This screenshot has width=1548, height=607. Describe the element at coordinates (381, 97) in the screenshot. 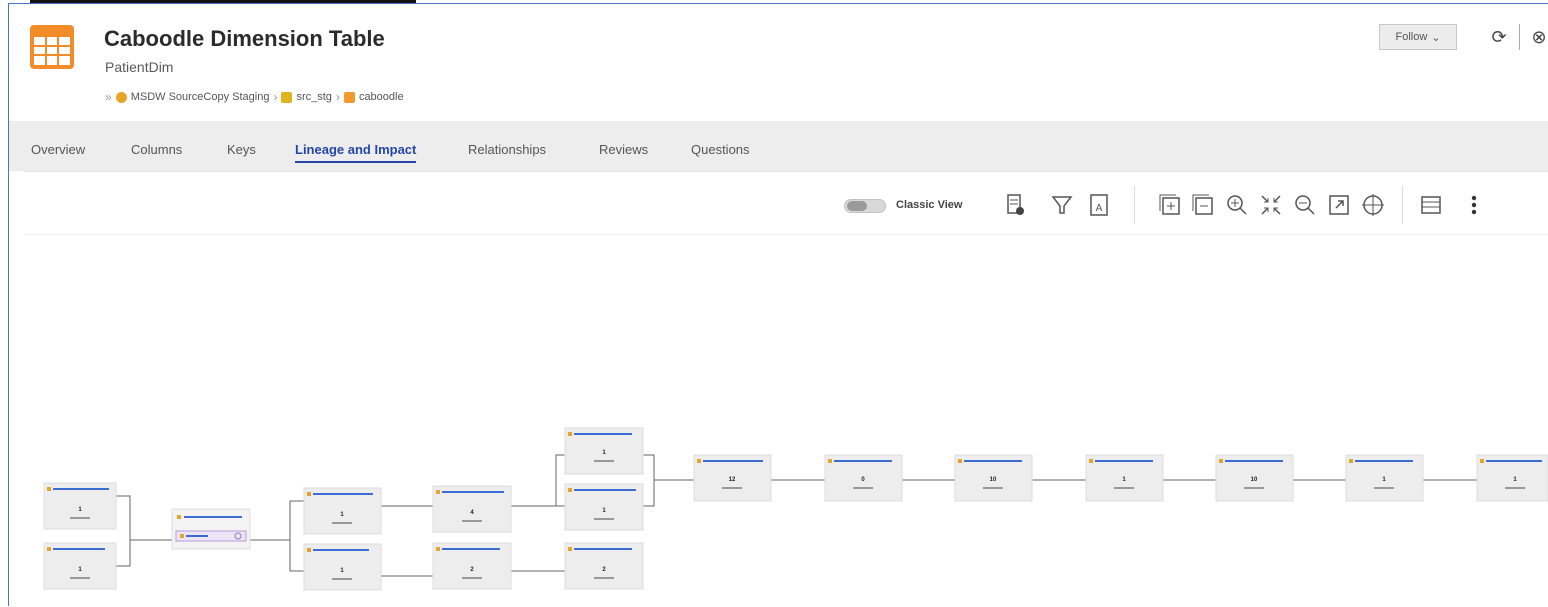

I see `breadcrumb-item-folder: caboodle` at that location.